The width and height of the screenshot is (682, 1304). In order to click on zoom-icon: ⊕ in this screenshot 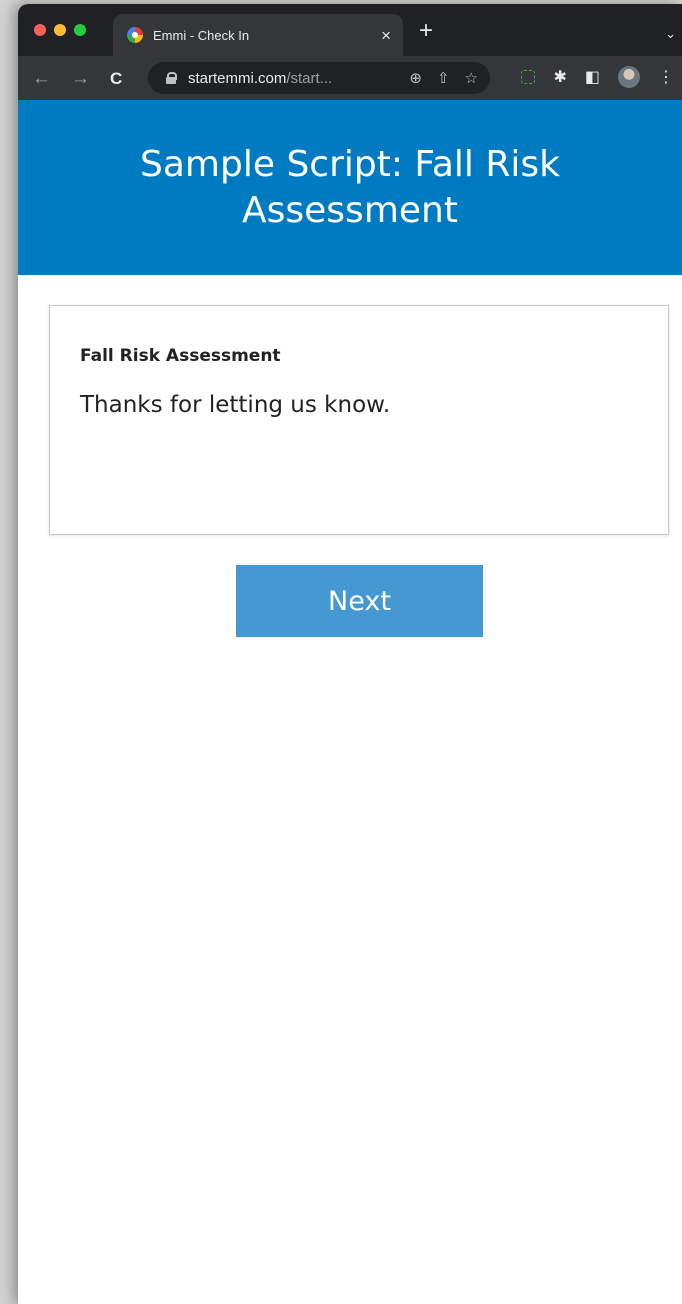, I will do `click(415, 78)`.